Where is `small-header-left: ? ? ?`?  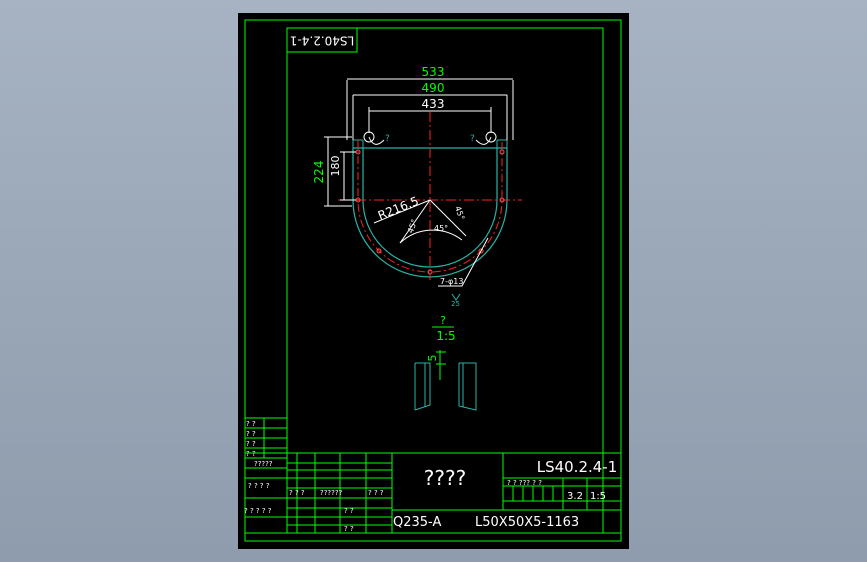 small-header-left: ? ? ? is located at coordinates (376, 493).